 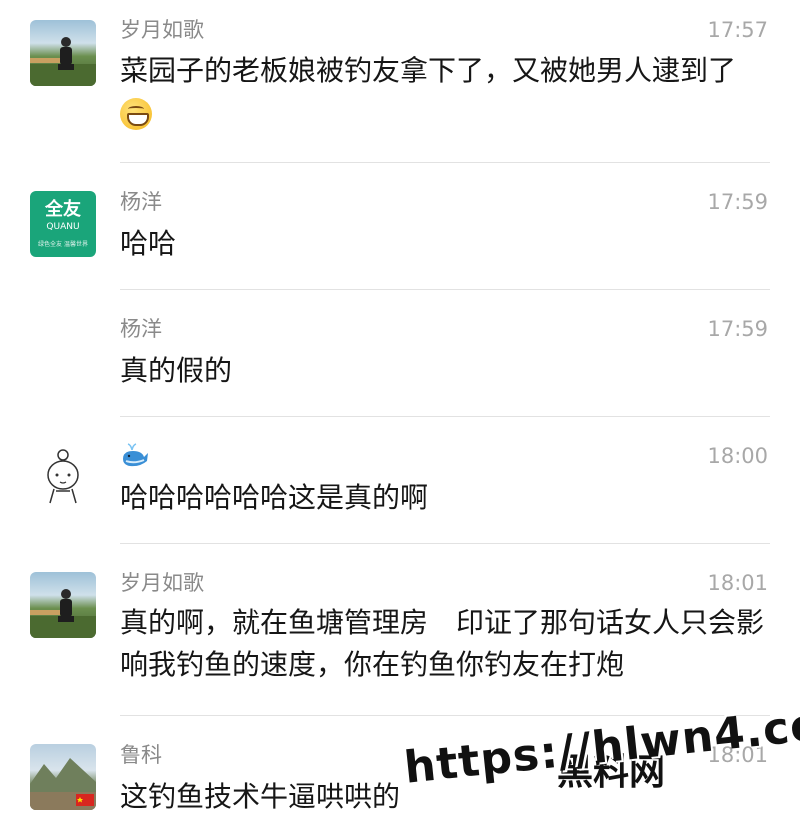 I want to click on doodle-face-icon, so click(x=63, y=476).